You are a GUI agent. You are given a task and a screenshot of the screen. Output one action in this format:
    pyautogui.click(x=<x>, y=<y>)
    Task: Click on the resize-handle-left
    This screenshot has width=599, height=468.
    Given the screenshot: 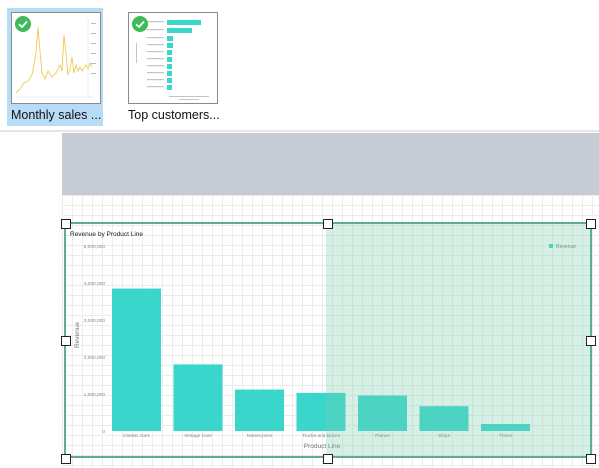 What is the action you would take?
    pyautogui.click(x=66, y=341)
    